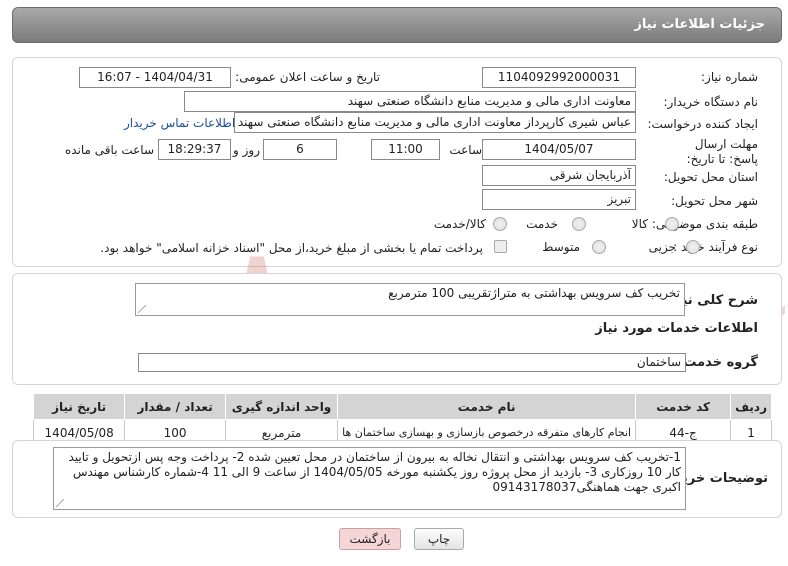 This screenshot has height=566, width=788. I want to click on category-service-radio, so click(579, 224).